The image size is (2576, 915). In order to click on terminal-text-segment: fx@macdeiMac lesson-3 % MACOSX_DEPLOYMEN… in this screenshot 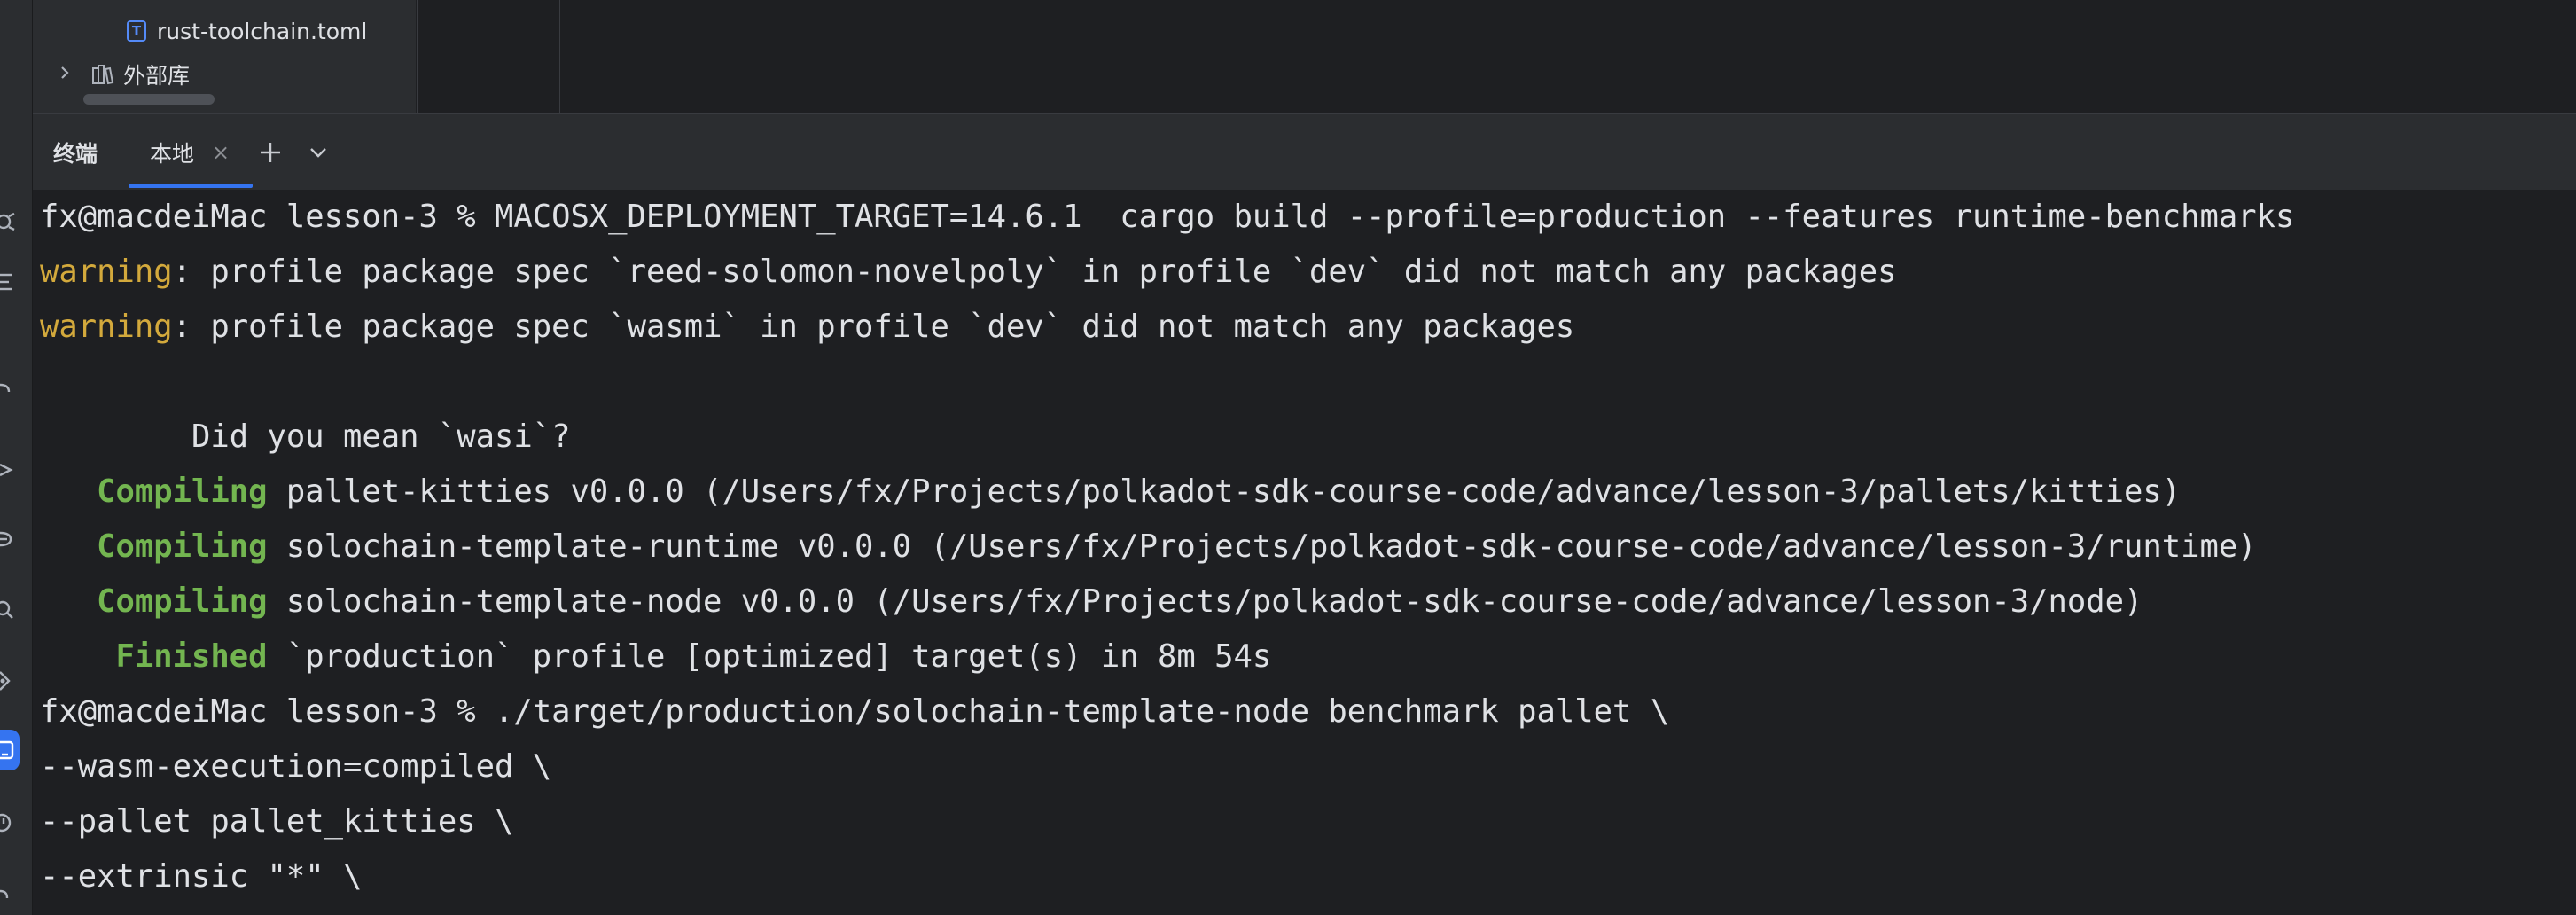, I will do `click(1167, 217)`.